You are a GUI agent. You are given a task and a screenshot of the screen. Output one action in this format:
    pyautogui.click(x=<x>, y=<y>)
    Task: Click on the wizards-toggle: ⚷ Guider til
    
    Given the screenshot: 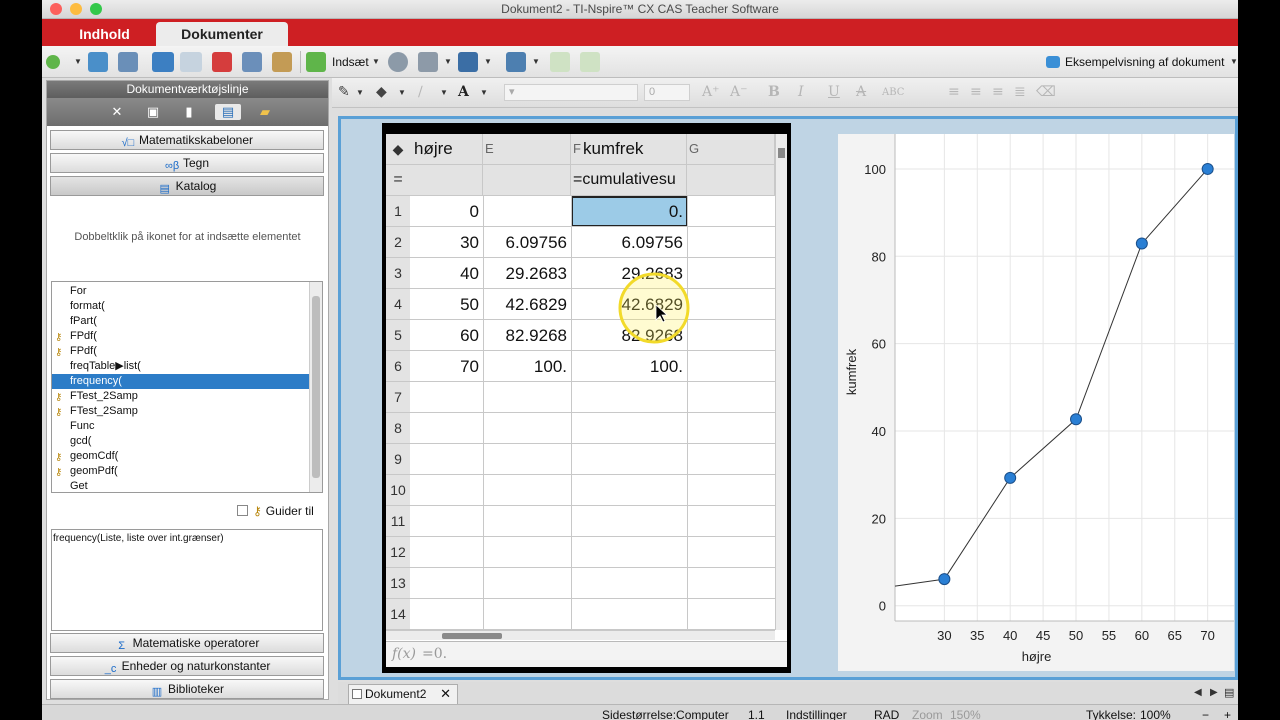 What is the action you would take?
    pyautogui.click(x=275, y=511)
    